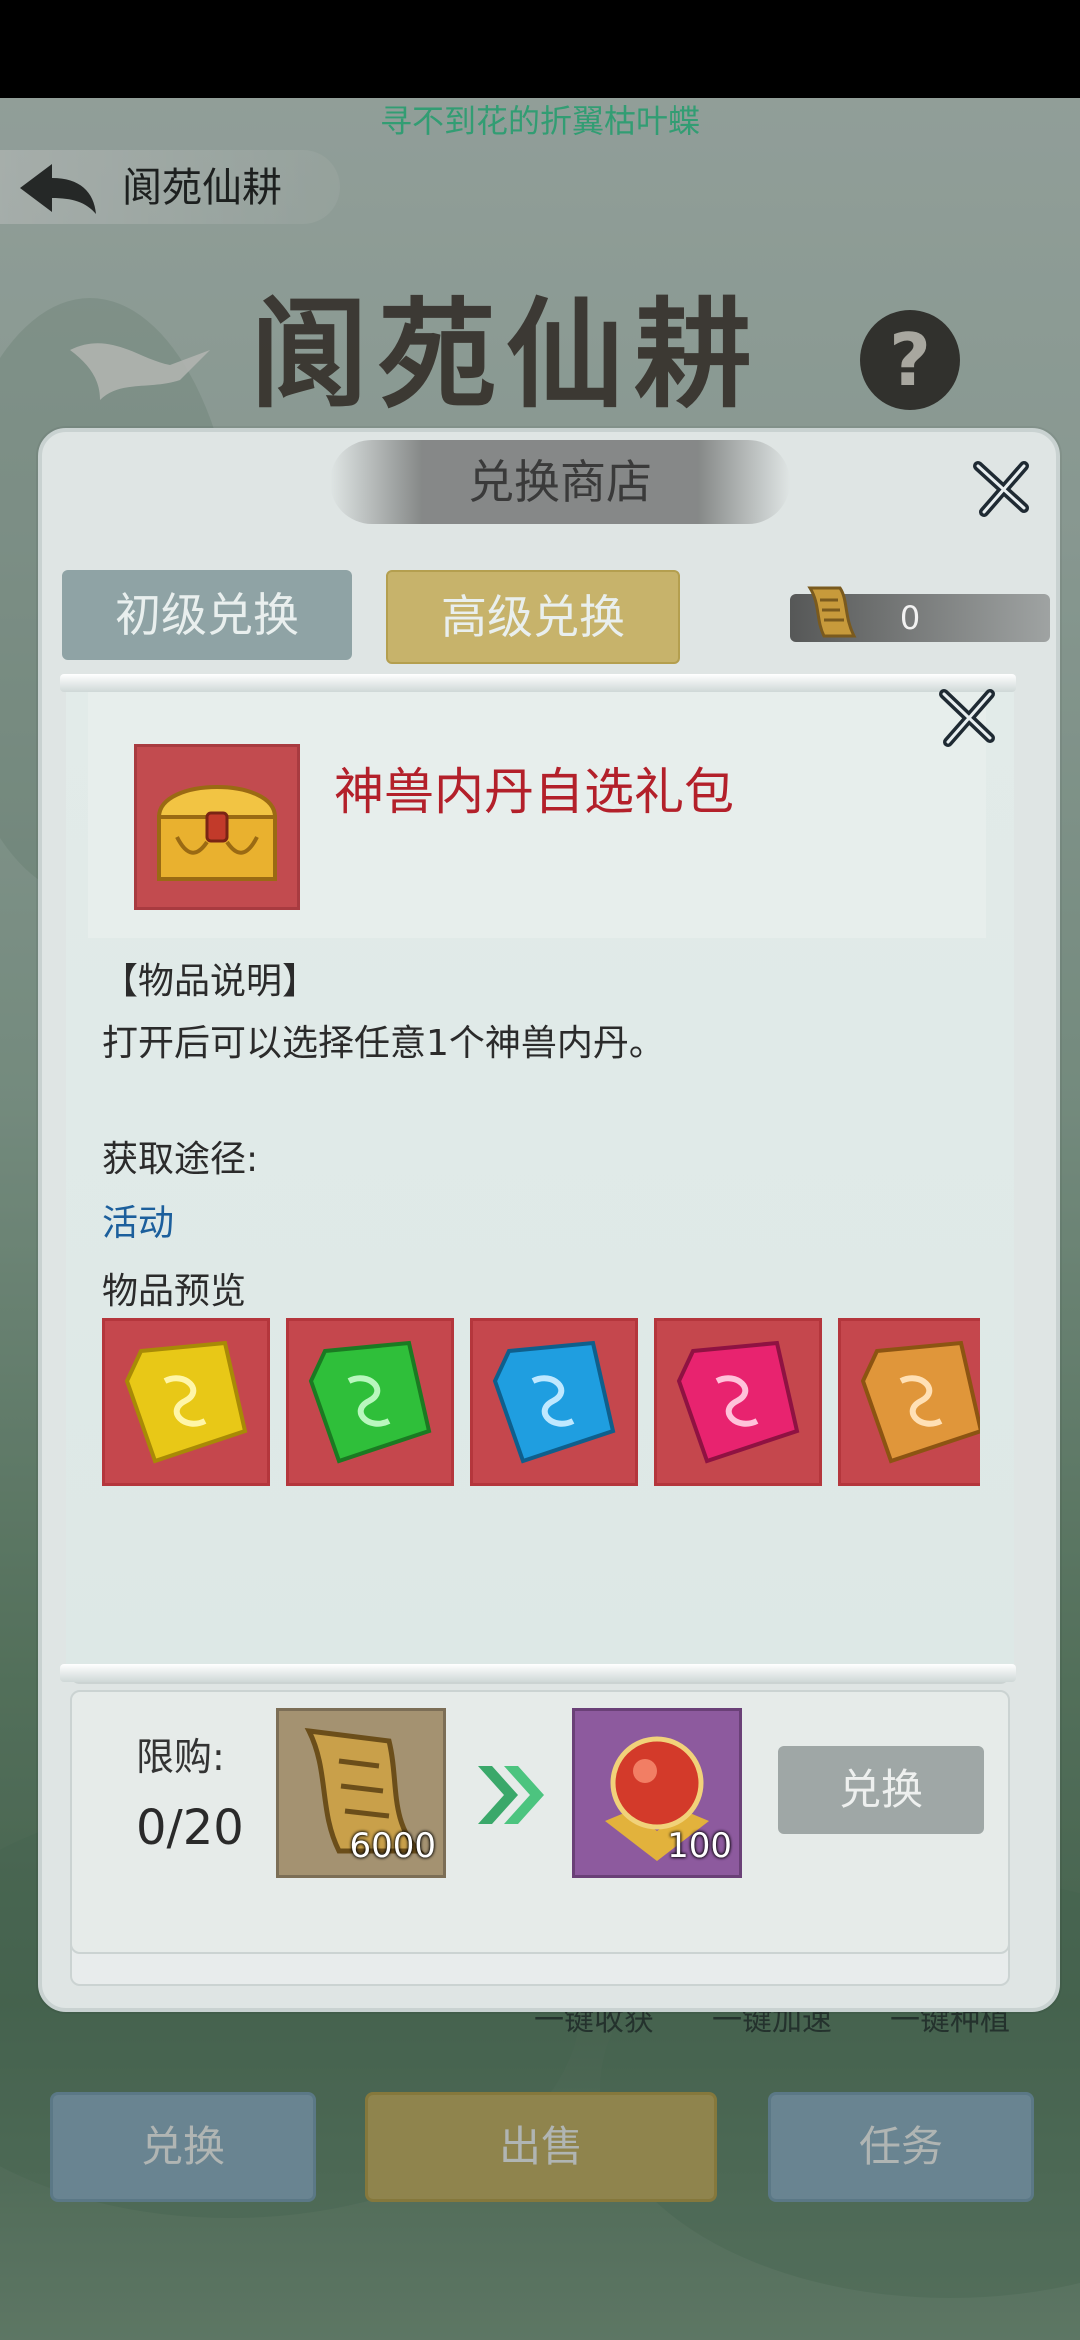 The width and height of the screenshot is (1080, 2340). Describe the element at coordinates (138, 1220) in the screenshot. I see `source-link: 活动` at that location.